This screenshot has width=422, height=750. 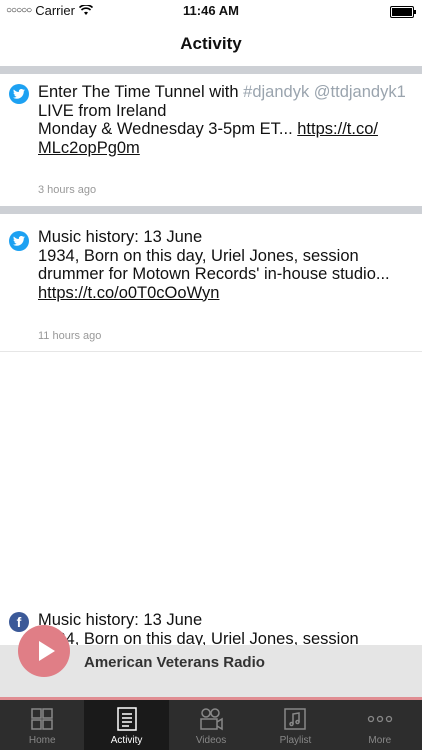 What do you see at coordinates (141, 92) in the screenshot?
I see `feed-item-line: Enter The Time Tunnel with` at bounding box center [141, 92].